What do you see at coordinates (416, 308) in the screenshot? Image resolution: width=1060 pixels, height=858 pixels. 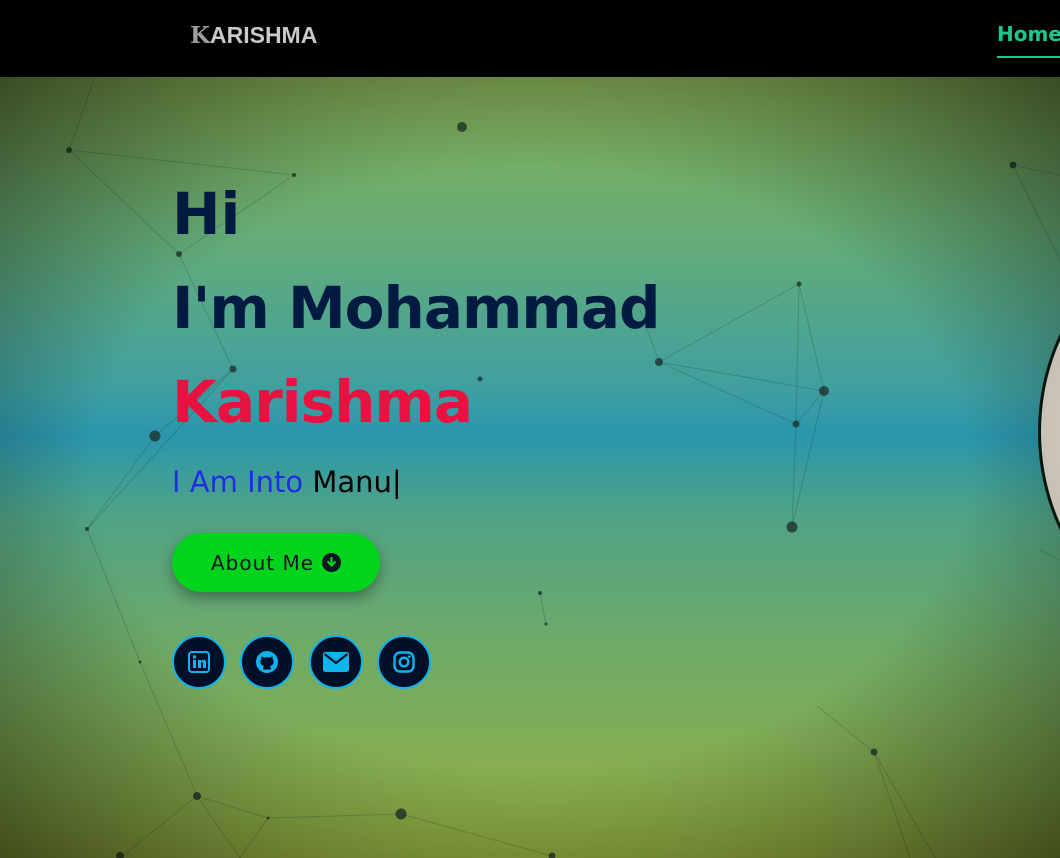 I see `intro-heading: I'm Mohammad` at bounding box center [416, 308].